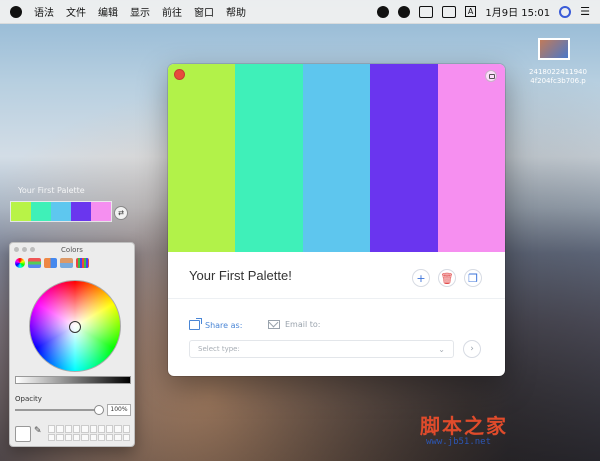 This screenshot has height=461, width=600. I want to click on sliders-tab-icon, so click(34, 263).